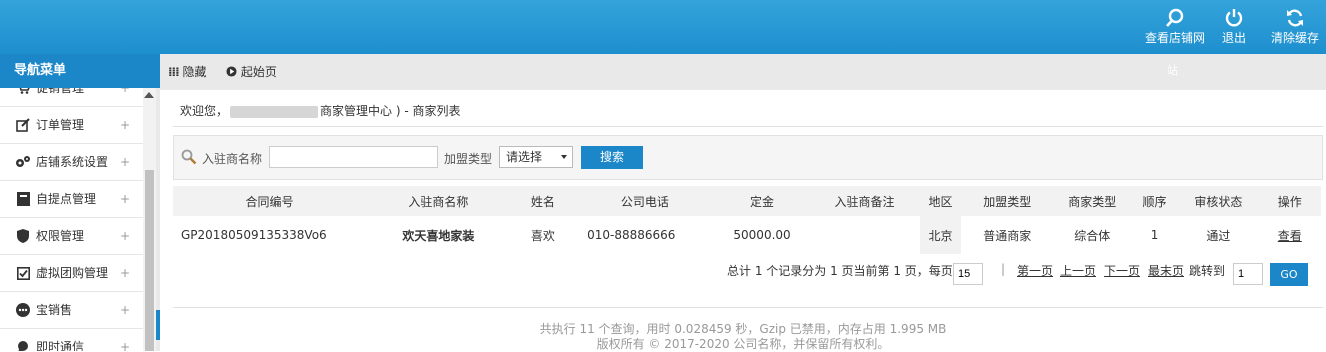 This screenshot has width=1326, height=352. I want to click on clear-cache-button: 清除缓存, so click(1293, 27).